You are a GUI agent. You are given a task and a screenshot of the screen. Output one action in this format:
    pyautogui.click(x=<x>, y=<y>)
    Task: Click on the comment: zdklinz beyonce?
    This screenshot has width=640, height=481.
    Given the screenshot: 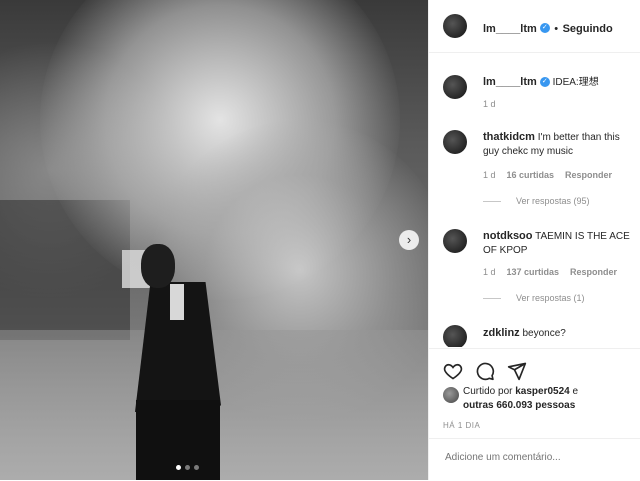 What is the action you would take?
    pyautogui.click(x=560, y=333)
    